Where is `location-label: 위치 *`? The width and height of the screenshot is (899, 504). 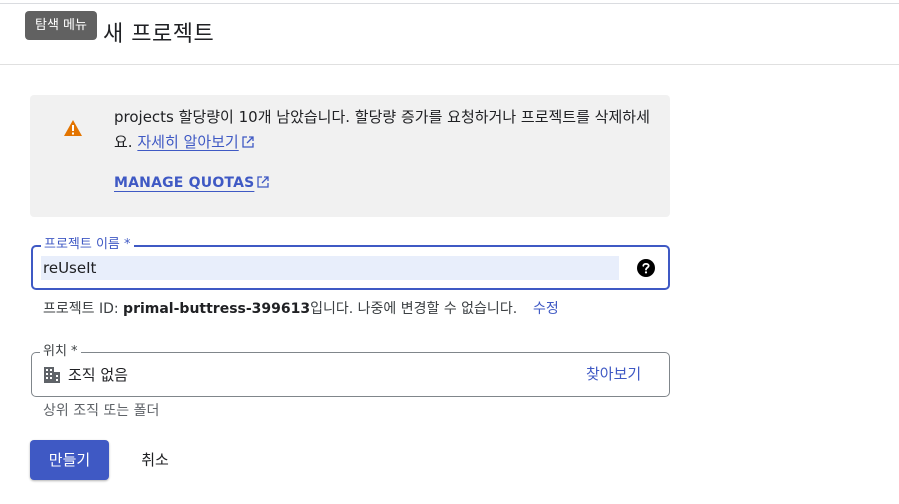 location-label: 위치 * is located at coordinates (60, 352).